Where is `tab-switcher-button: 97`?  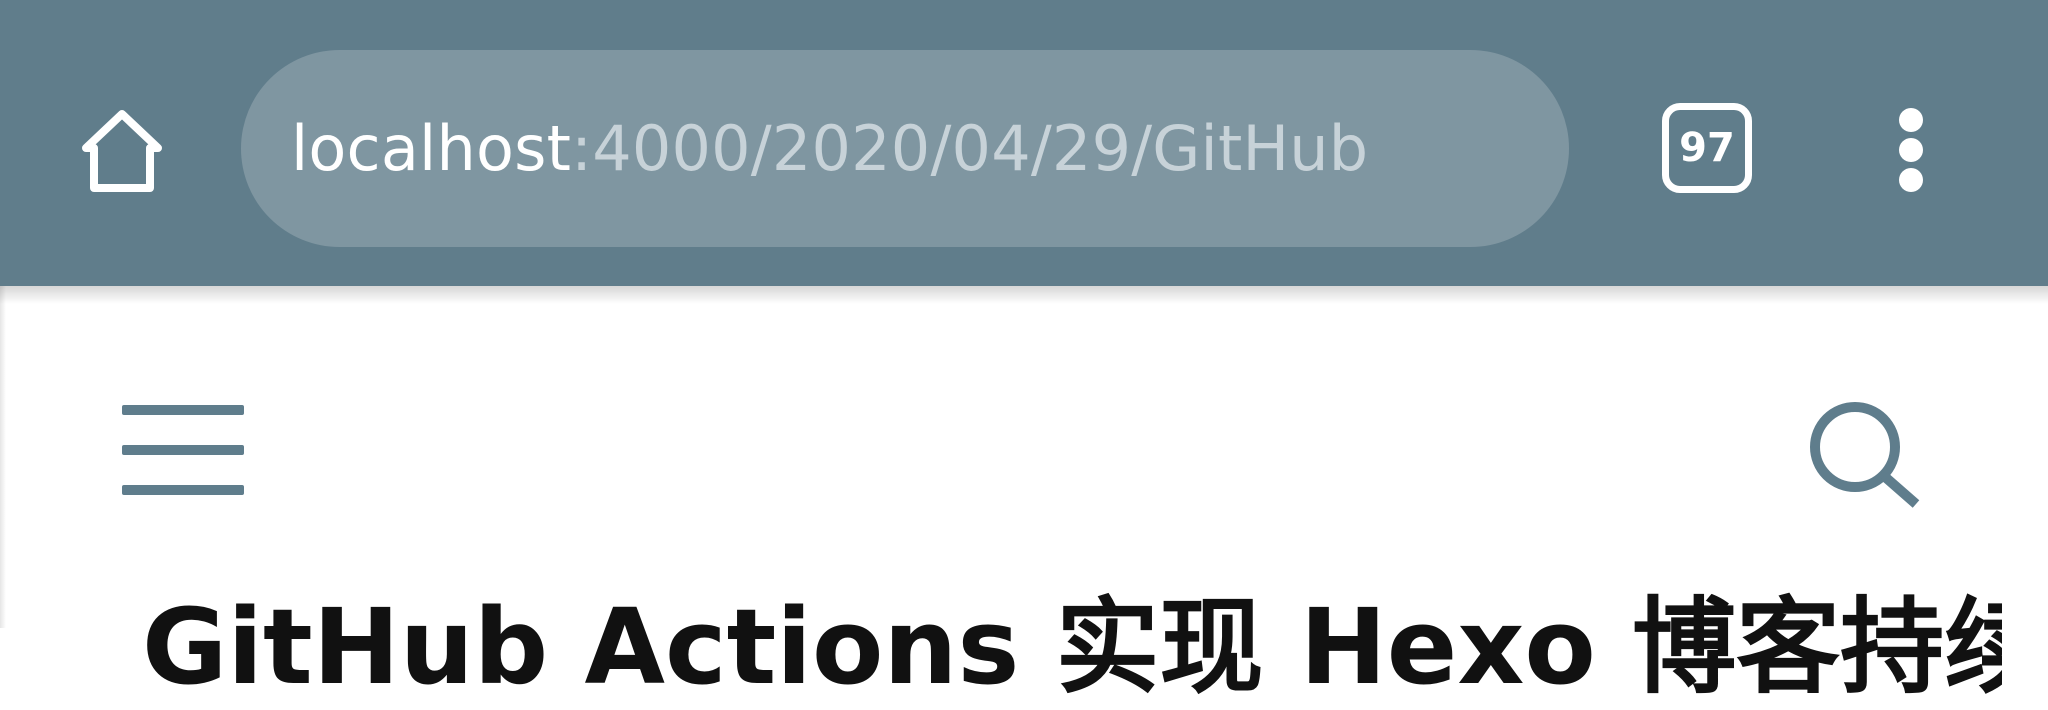 tab-switcher-button: 97 is located at coordinates (1707, 148).